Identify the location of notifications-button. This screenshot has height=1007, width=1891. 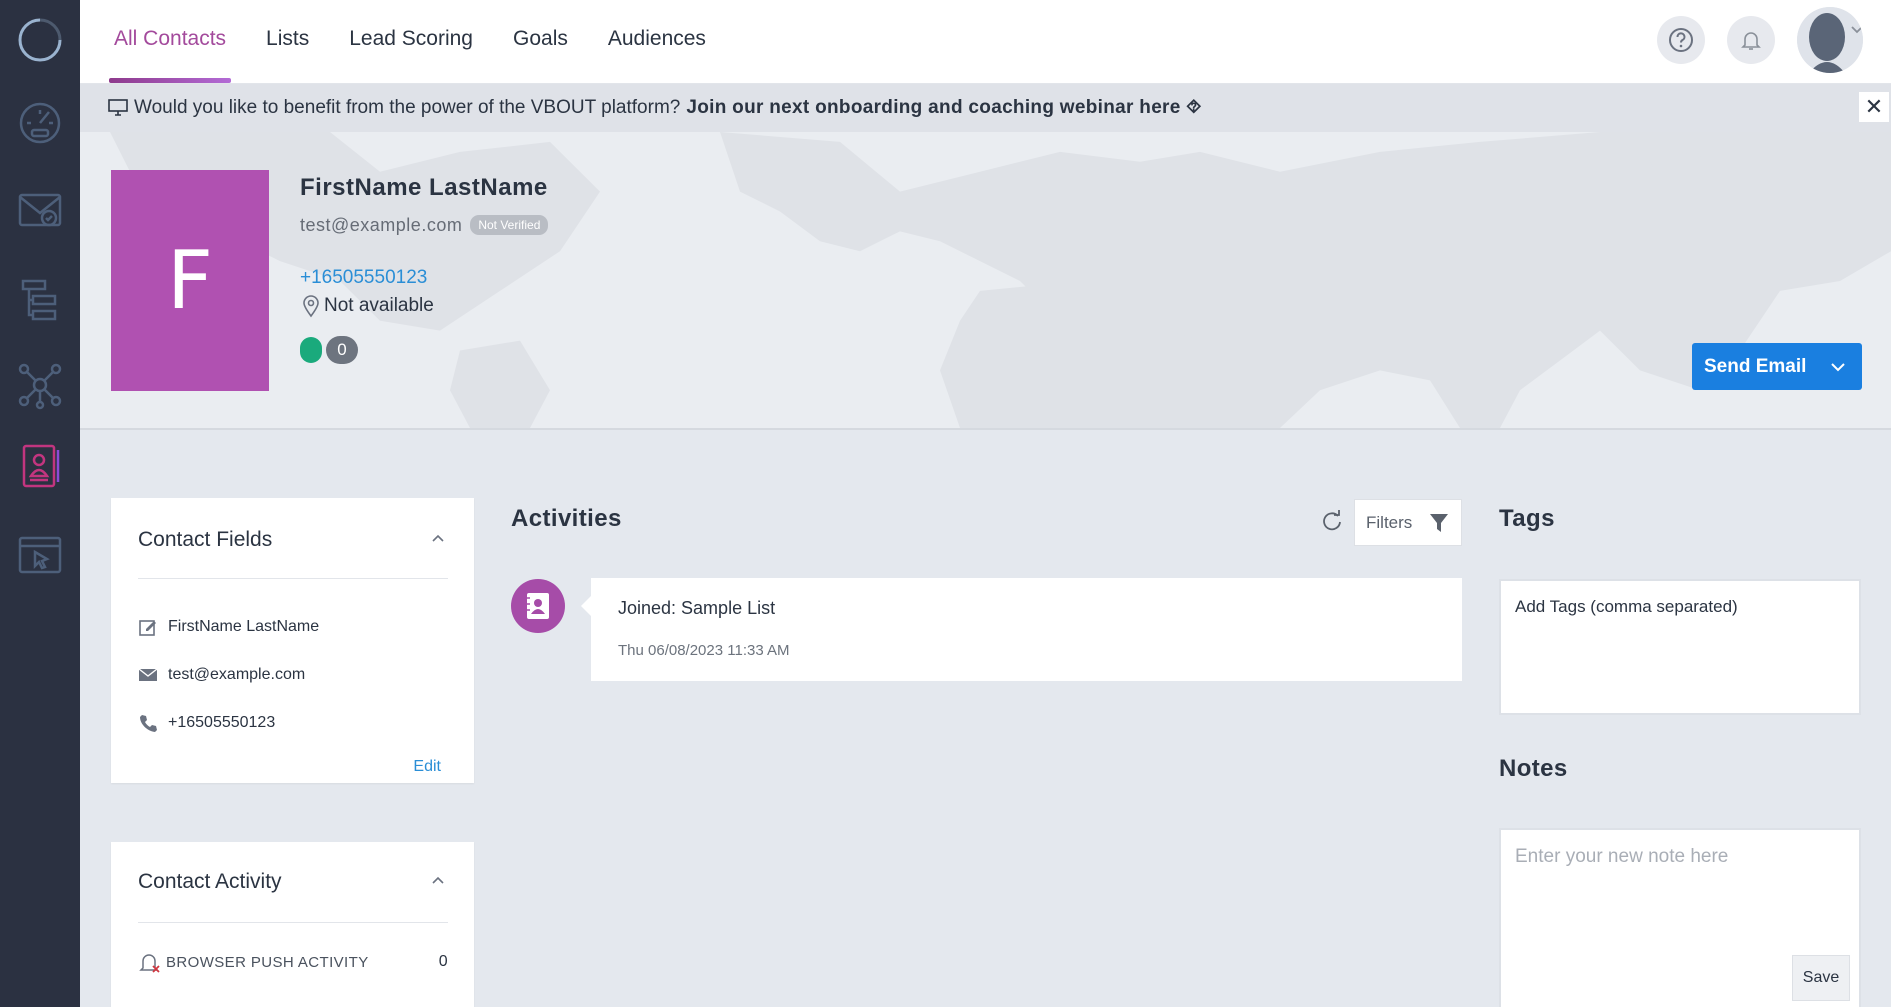
(1751, 40).